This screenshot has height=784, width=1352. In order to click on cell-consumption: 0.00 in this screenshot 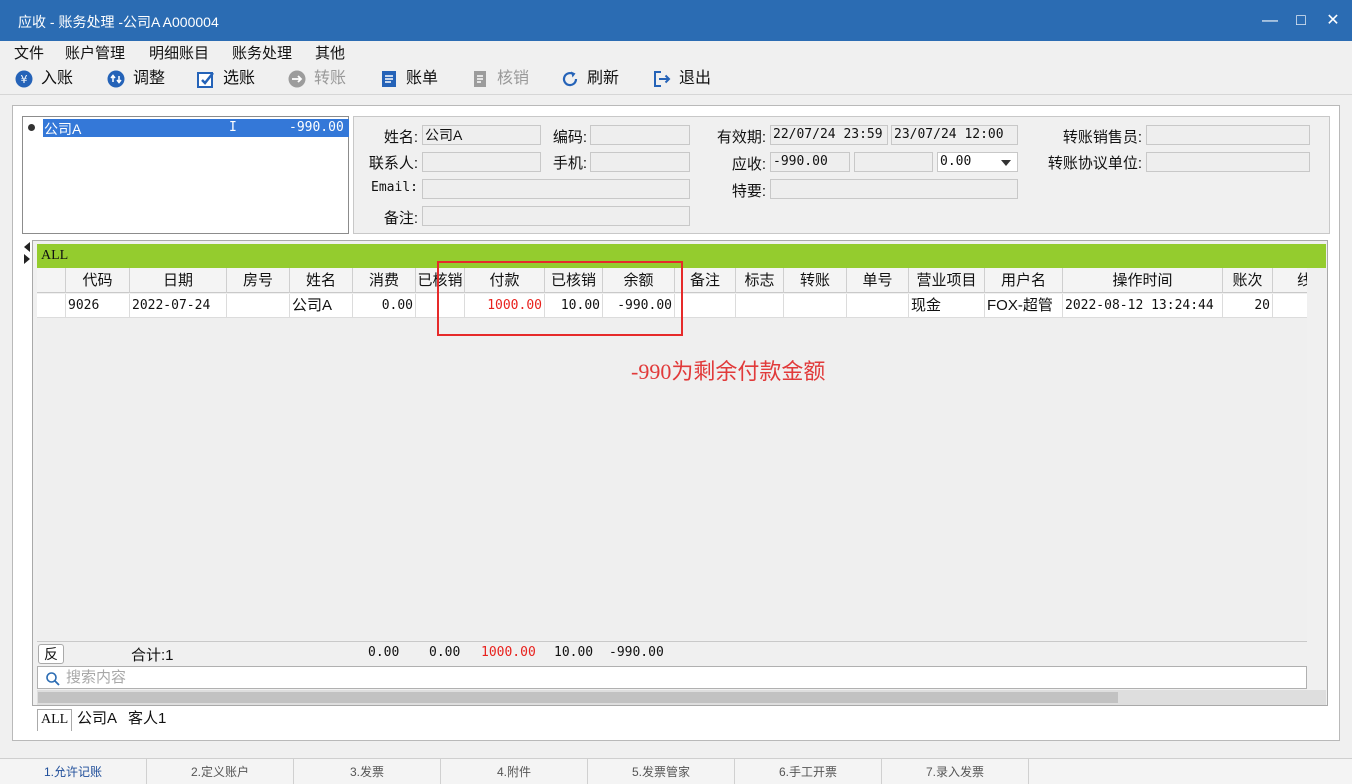, I will do `click(384, 306)`.